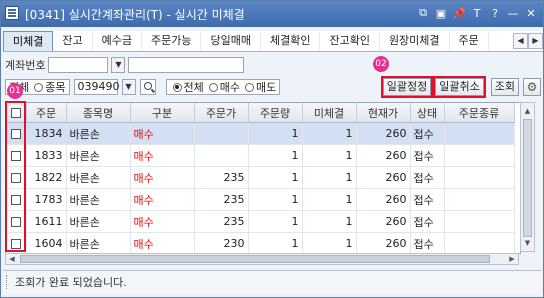  Describe the element at coordinates (46, 199) in the screenshot. I see `order-cell: 1783` at that location.